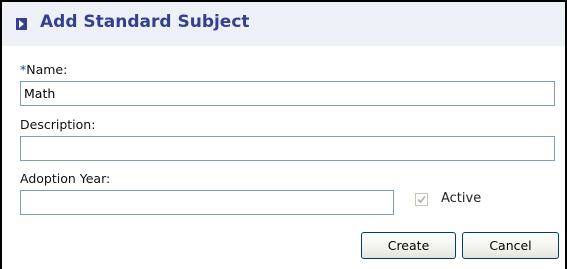 The height and width of the screenshot is (269, 567). What do you see at coordinates (58, 124) in the screenshot?
I see `description-label: Description:` at bounding box center [58, 124].